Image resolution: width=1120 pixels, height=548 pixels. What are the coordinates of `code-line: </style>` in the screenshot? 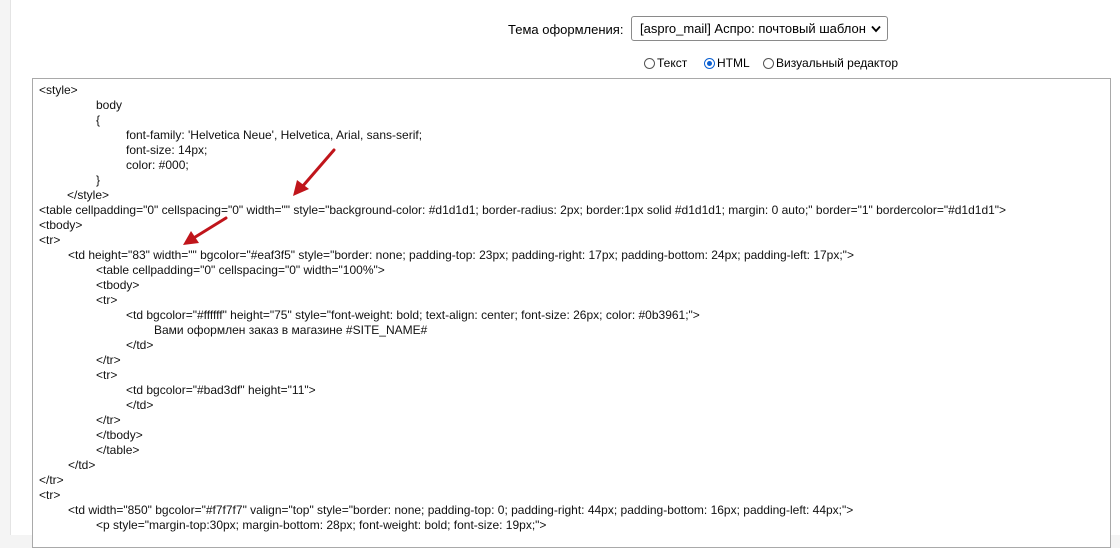 It's located at (88, 195).